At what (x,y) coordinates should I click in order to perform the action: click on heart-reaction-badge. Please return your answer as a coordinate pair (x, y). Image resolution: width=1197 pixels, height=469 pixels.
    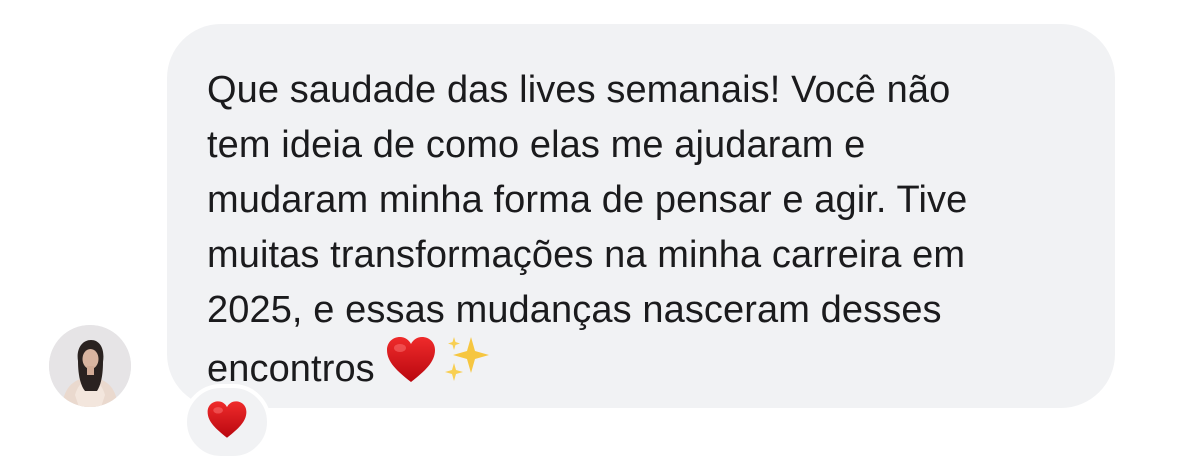
    Looking at the image, I should click on (227, 422).